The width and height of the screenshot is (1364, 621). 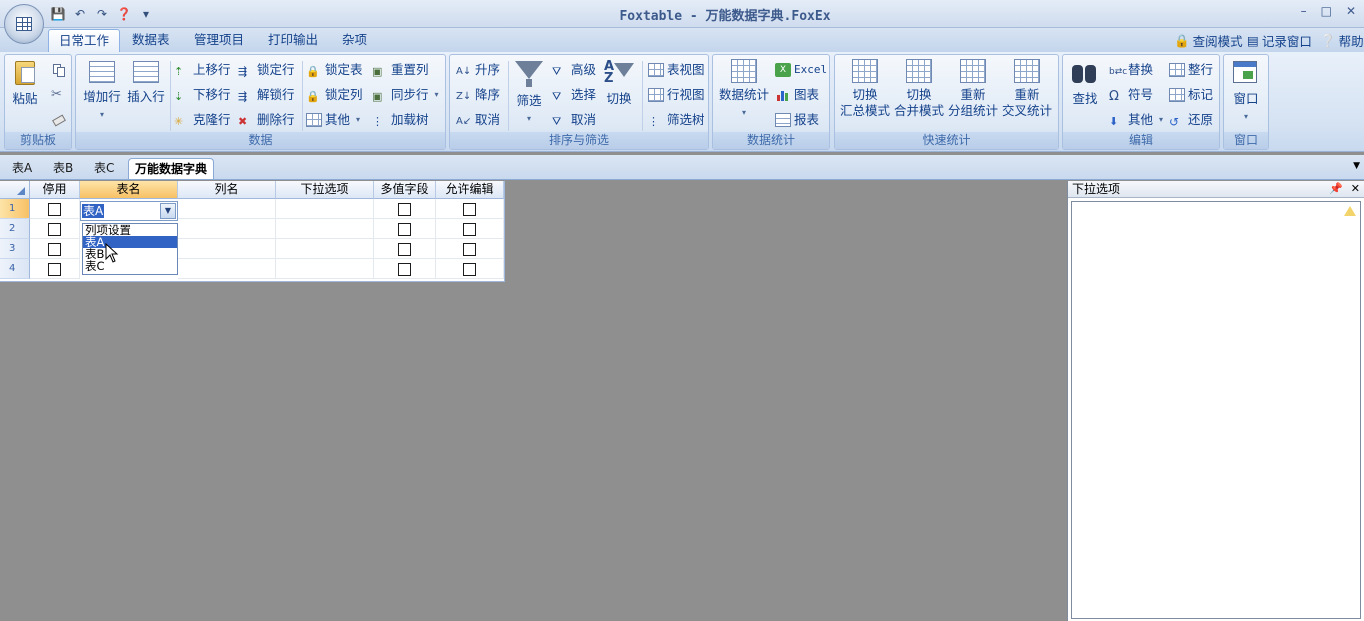 What do you see at coordinates (865, 89) in the screenshot?
I see `toggle-summary-mode-button: 切换 汇总模式` at bounding box center [865, 89].